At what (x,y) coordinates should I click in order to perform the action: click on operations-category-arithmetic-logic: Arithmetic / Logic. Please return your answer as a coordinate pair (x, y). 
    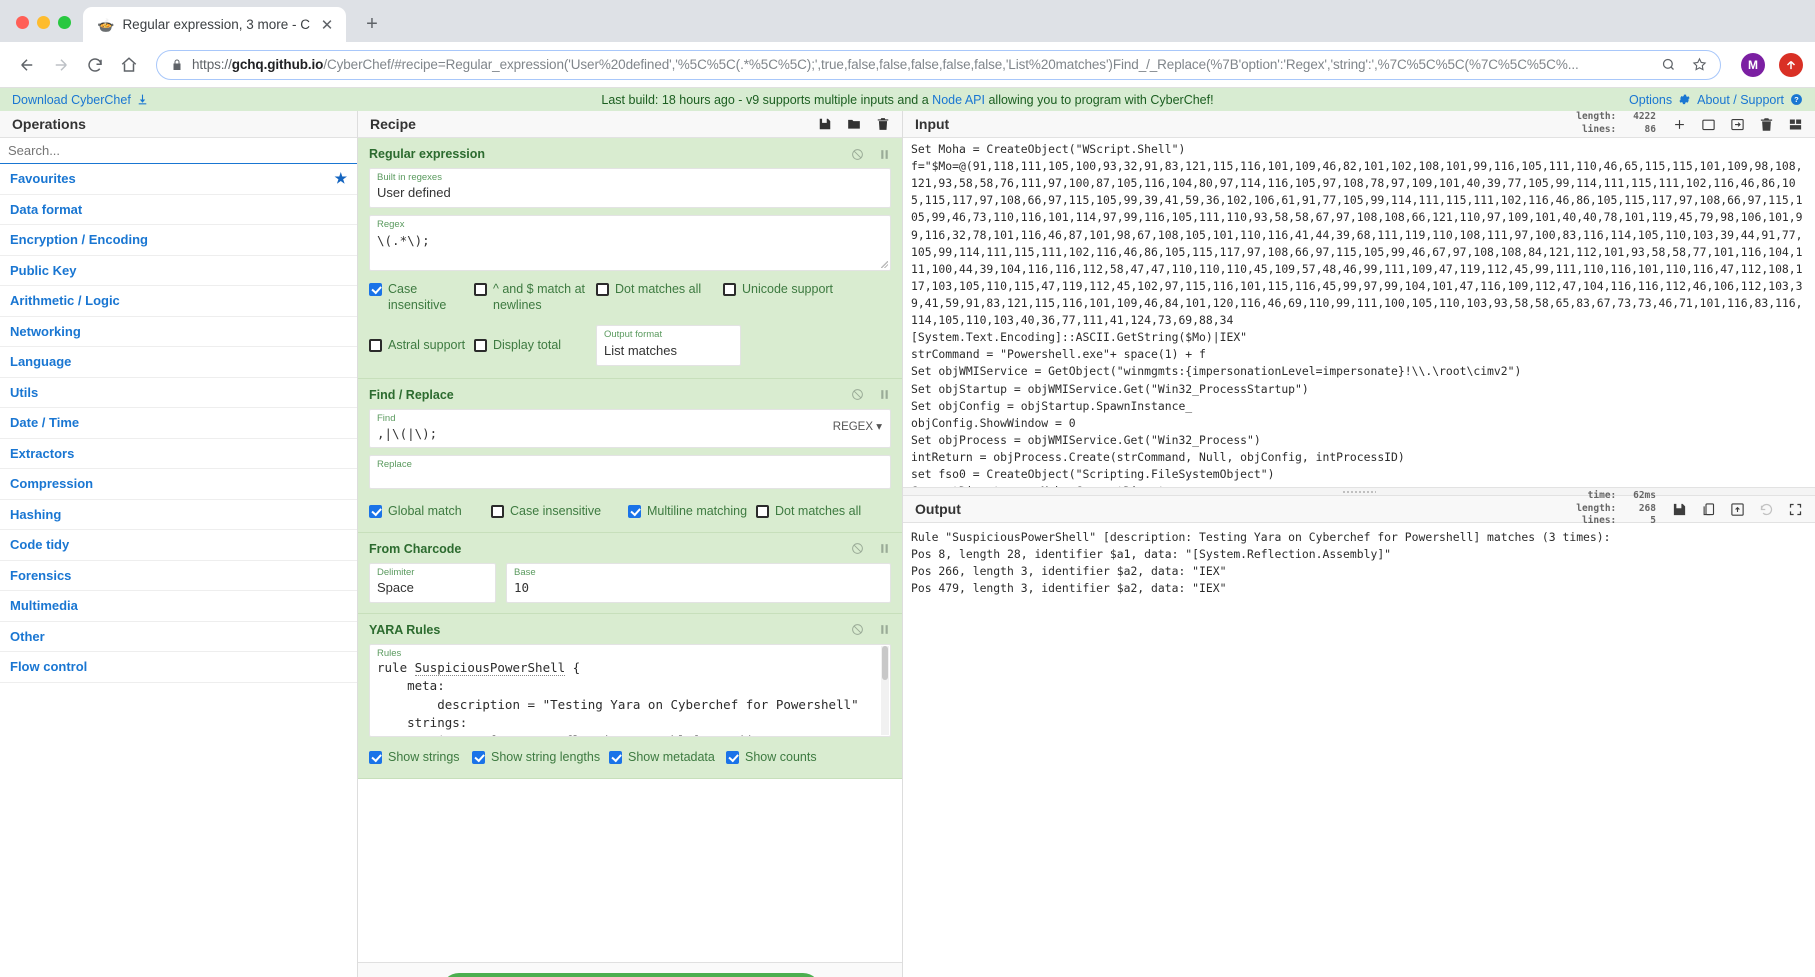
    Looking at the image, I should click on (178, 301).